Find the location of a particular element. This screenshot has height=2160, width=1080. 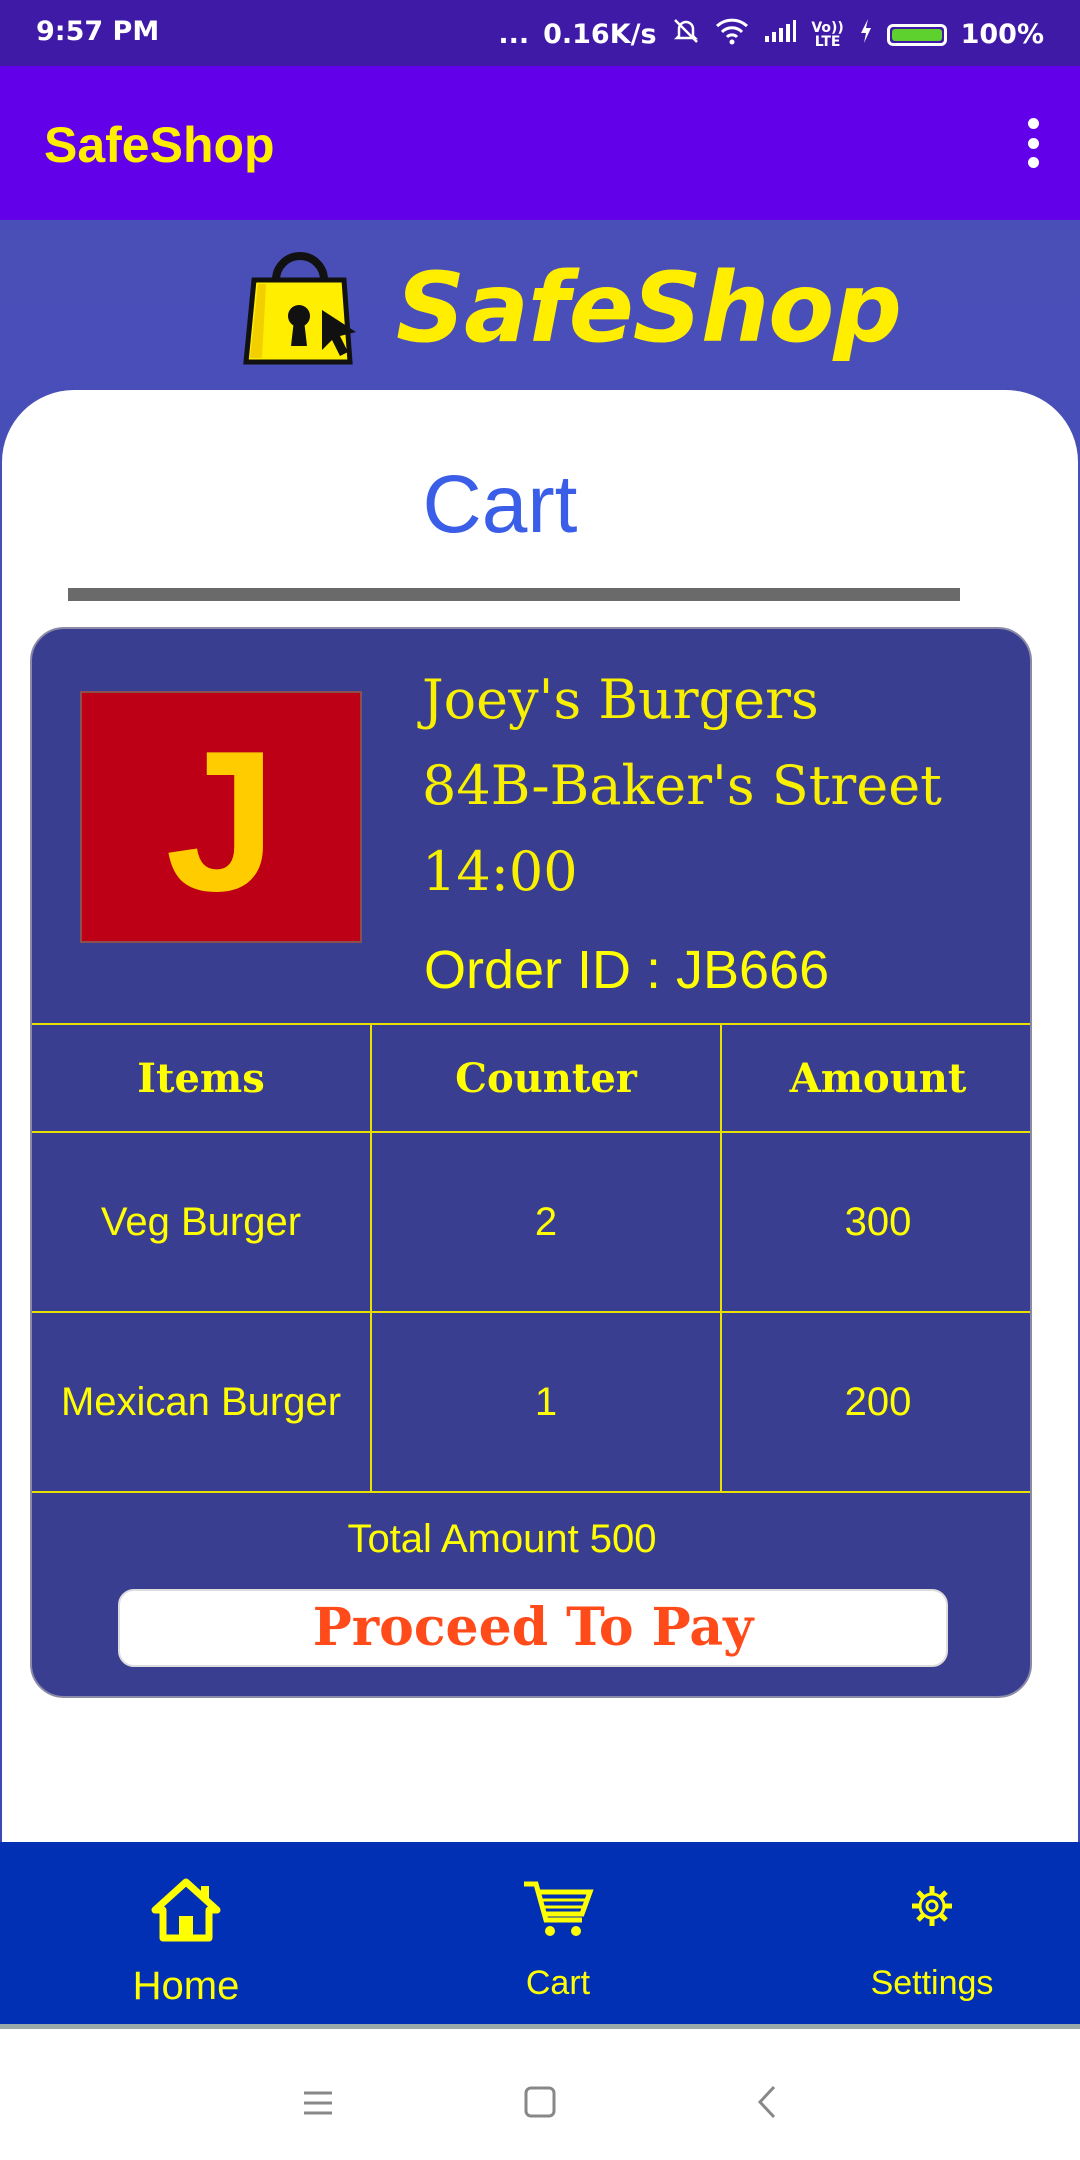

table-row: Veg Burger 2 300 is located at coordinates (531, 1222).